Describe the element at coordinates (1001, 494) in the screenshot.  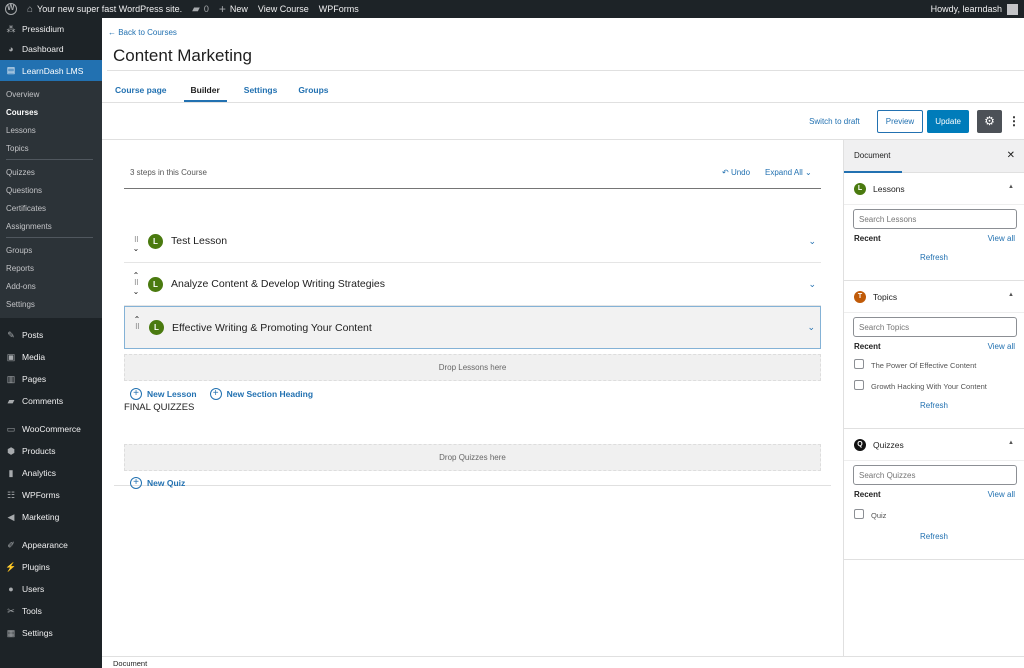
I see `view-all-quizzes-link: View all` at that location.